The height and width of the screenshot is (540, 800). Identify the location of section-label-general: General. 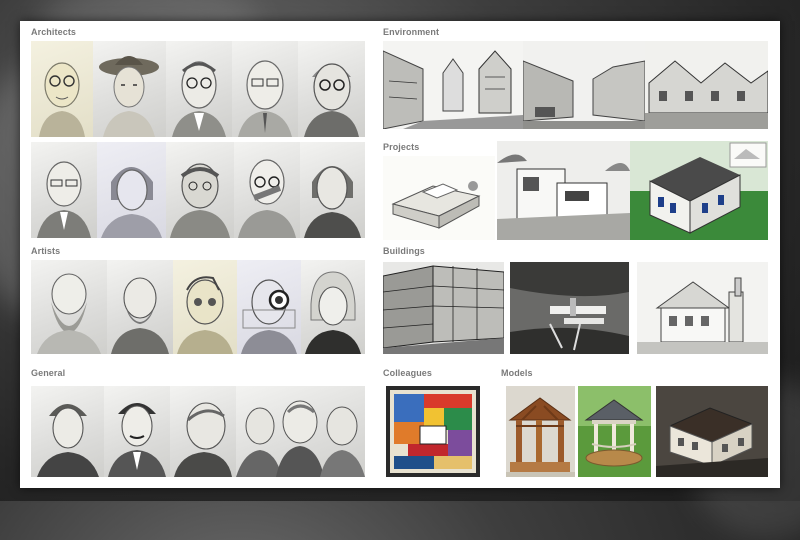
(48, 373).